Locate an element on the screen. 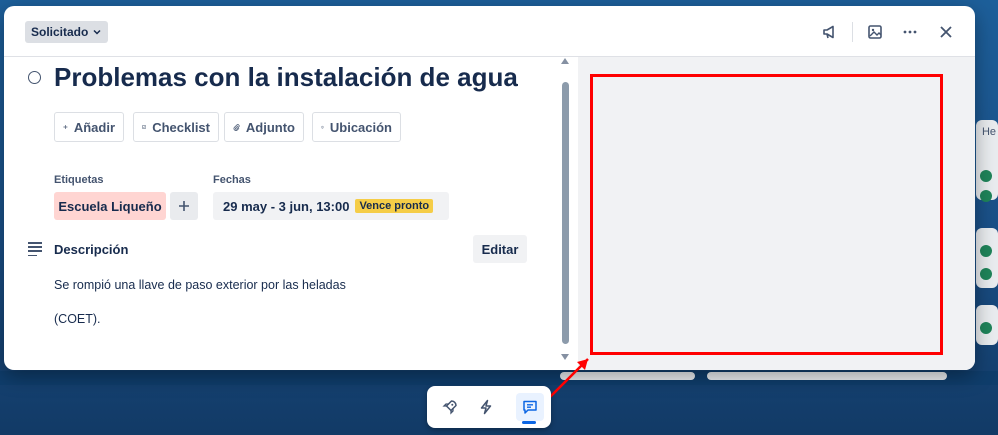 Image resolution: width=998 pixels, height=435 pixels. modal-header: Solicitado is located at coordinates (489, 31).